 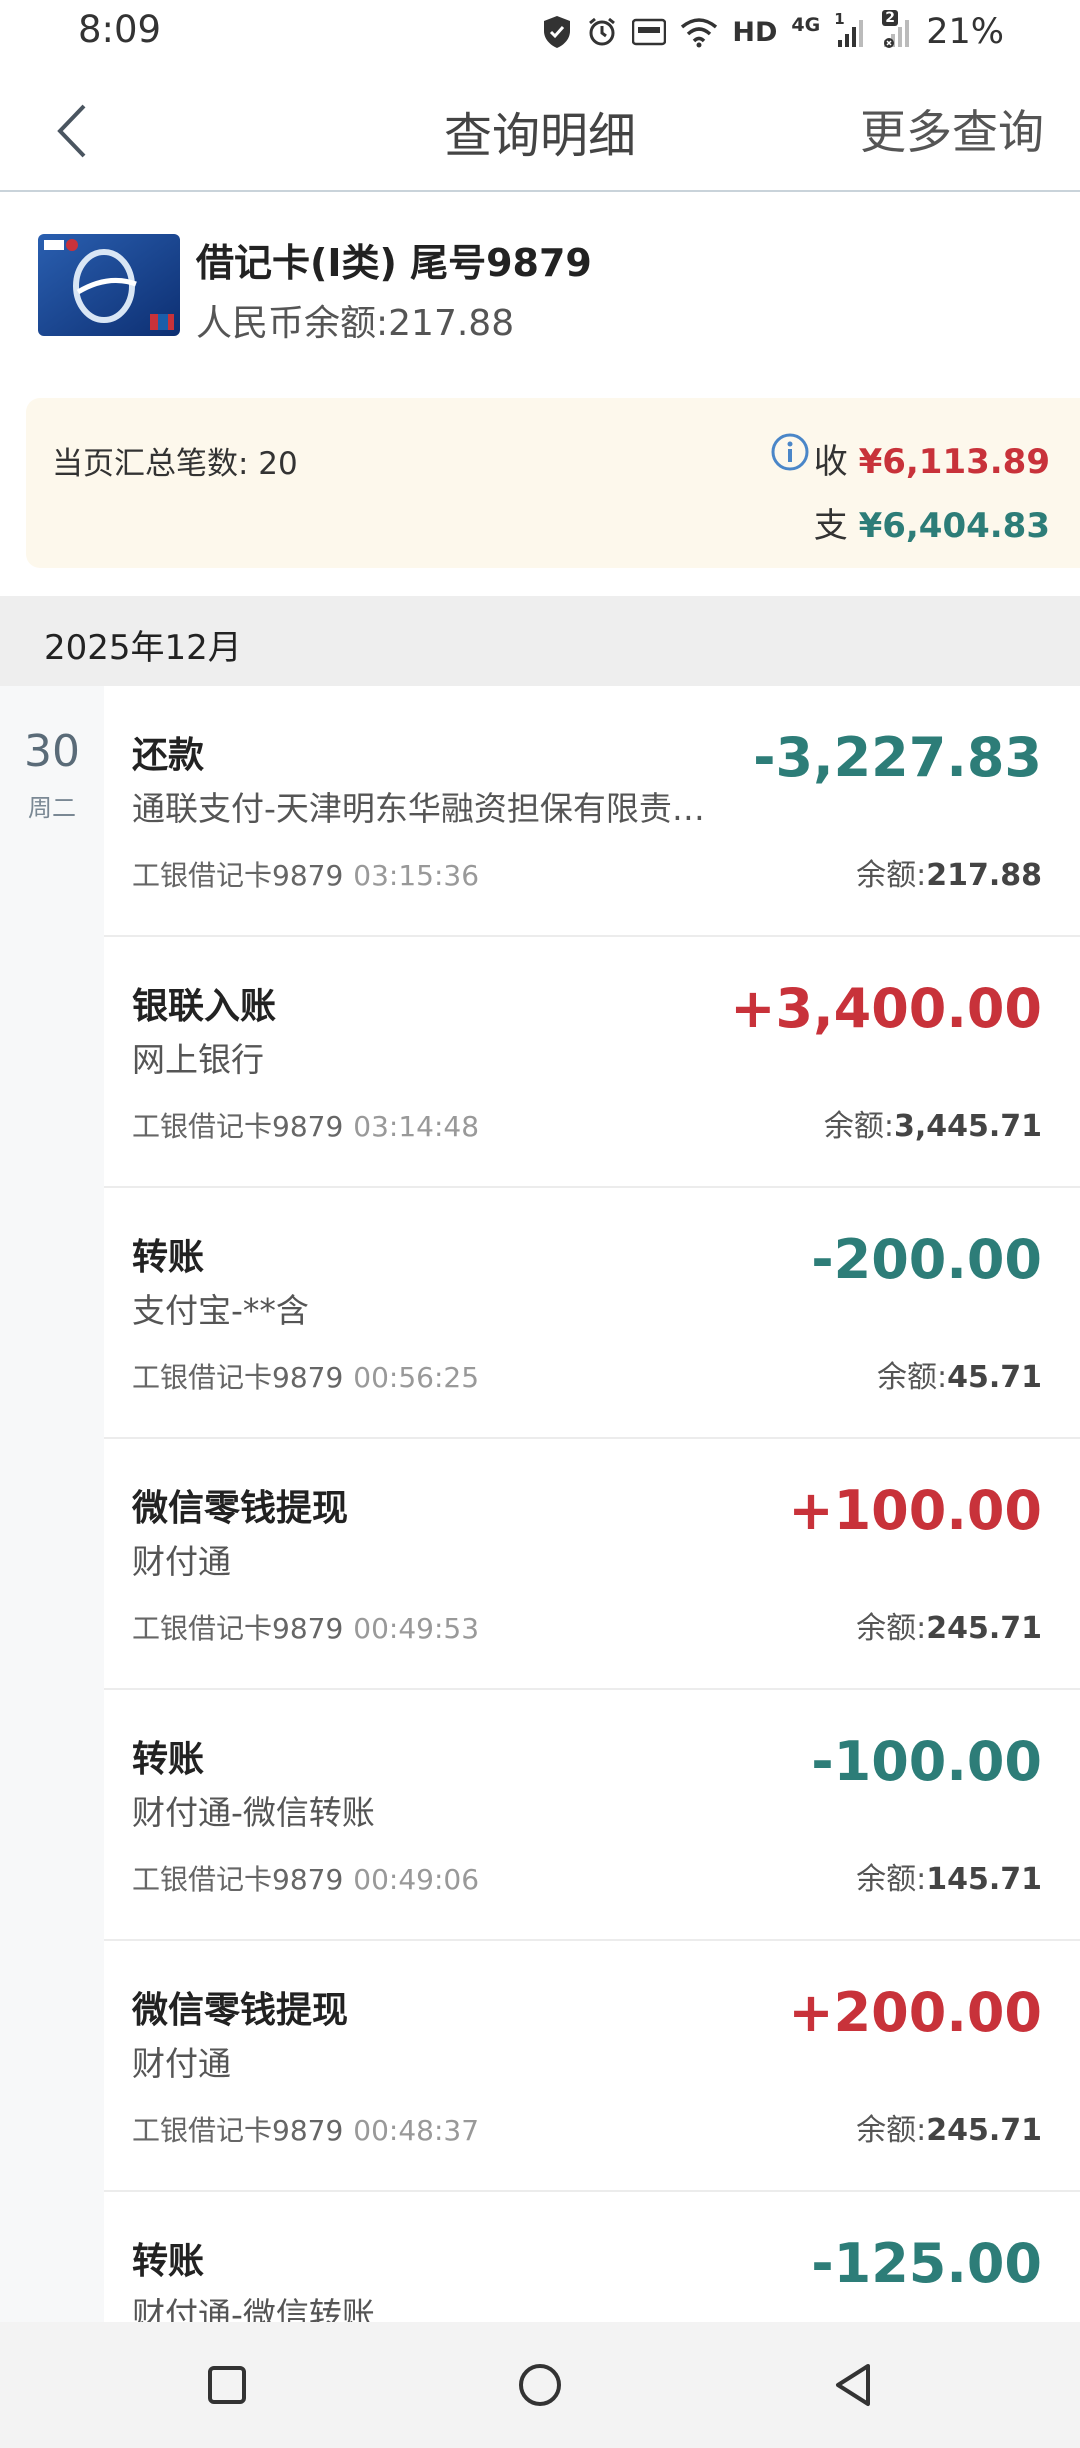 I want to click on hd-indicator: HD, so click(x=755, y=32).